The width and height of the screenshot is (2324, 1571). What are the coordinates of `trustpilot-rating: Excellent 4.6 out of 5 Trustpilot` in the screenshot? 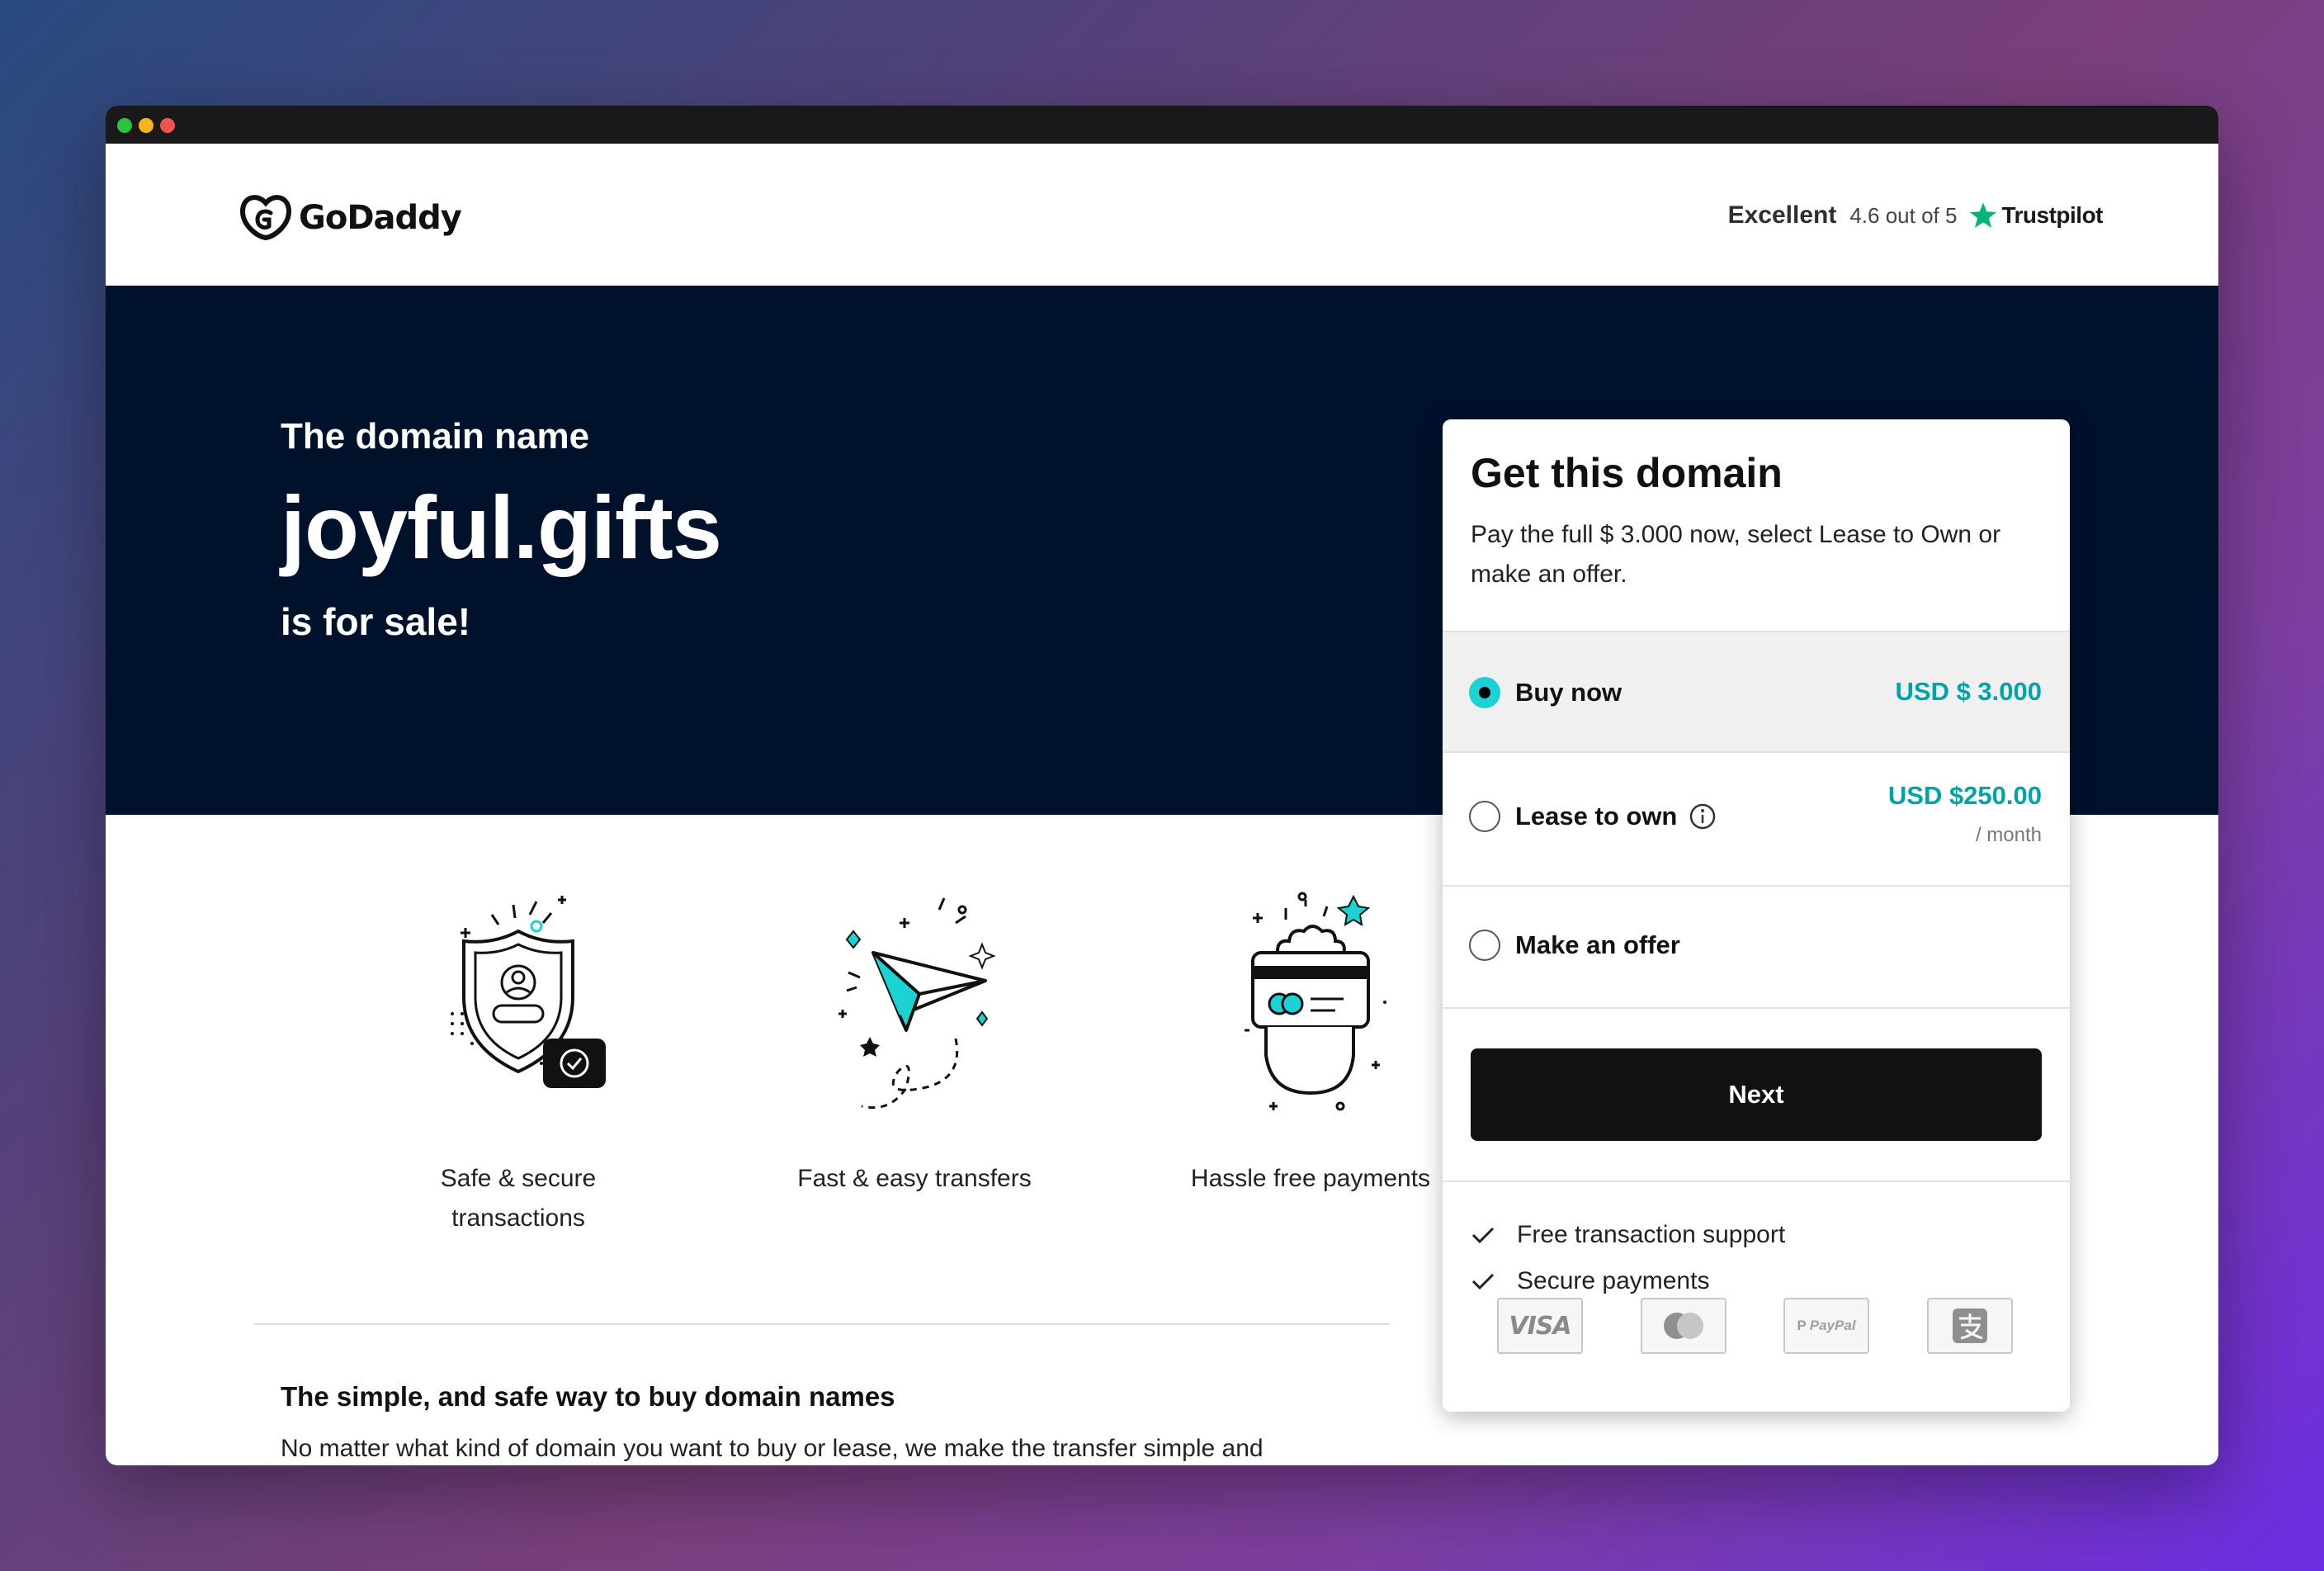 It's located at (1915, 215).